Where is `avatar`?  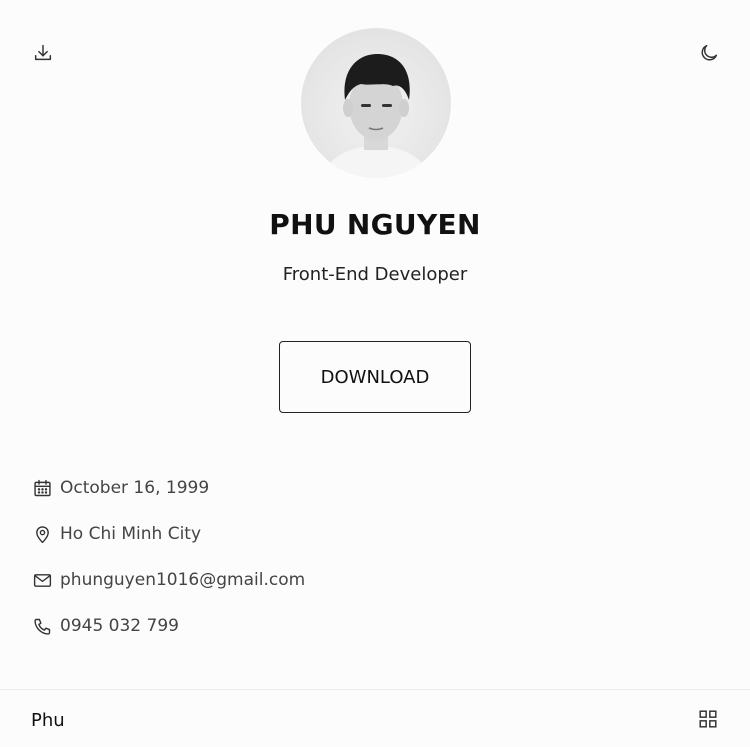 avatar is located at coordinates (376, 103).